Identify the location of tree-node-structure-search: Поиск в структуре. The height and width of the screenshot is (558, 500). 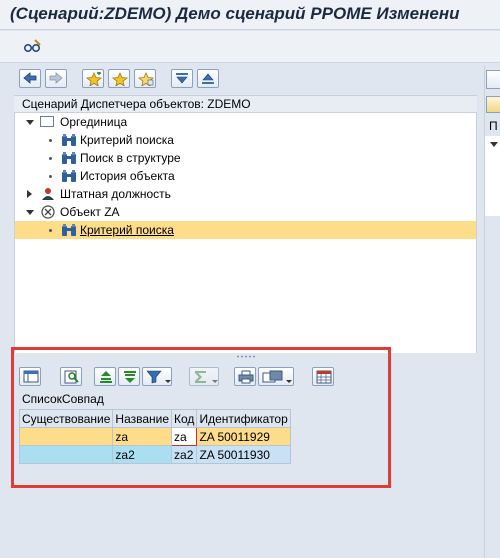
(245, 158).